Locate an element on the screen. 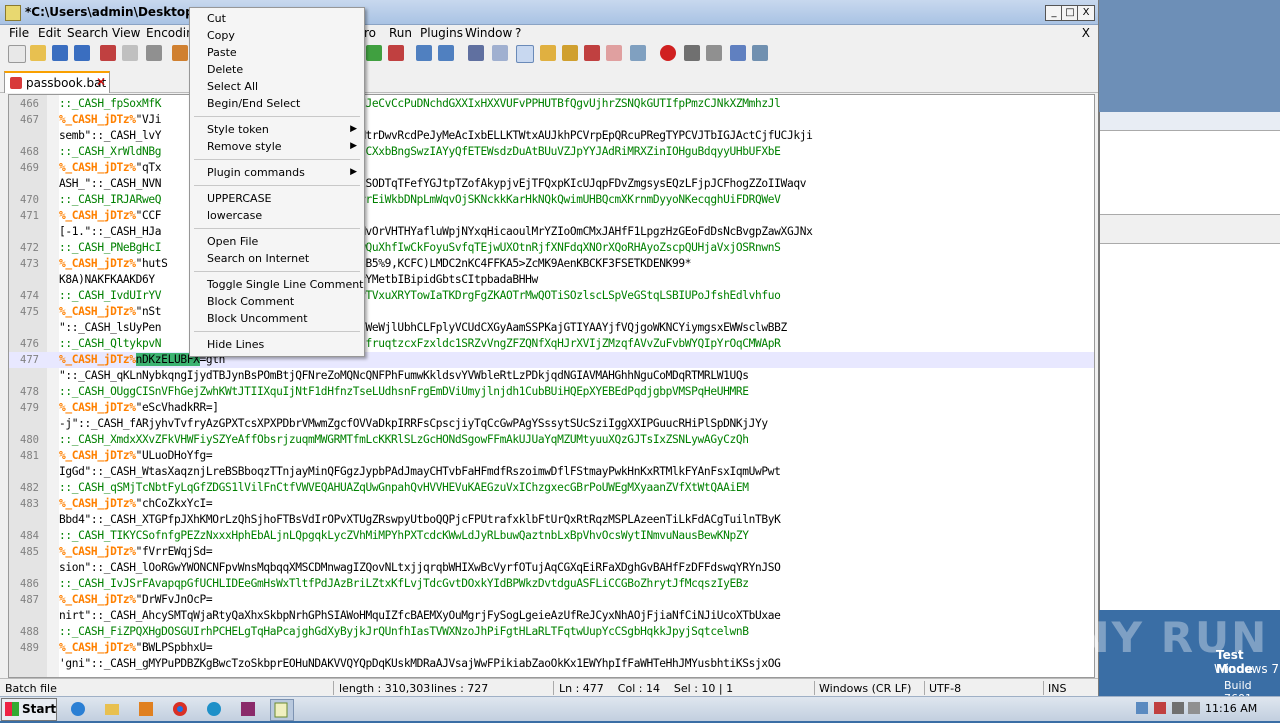 This screenshot has width=1280, height=723. run-macro-multiple-icon is located at coordinates (738, 53).